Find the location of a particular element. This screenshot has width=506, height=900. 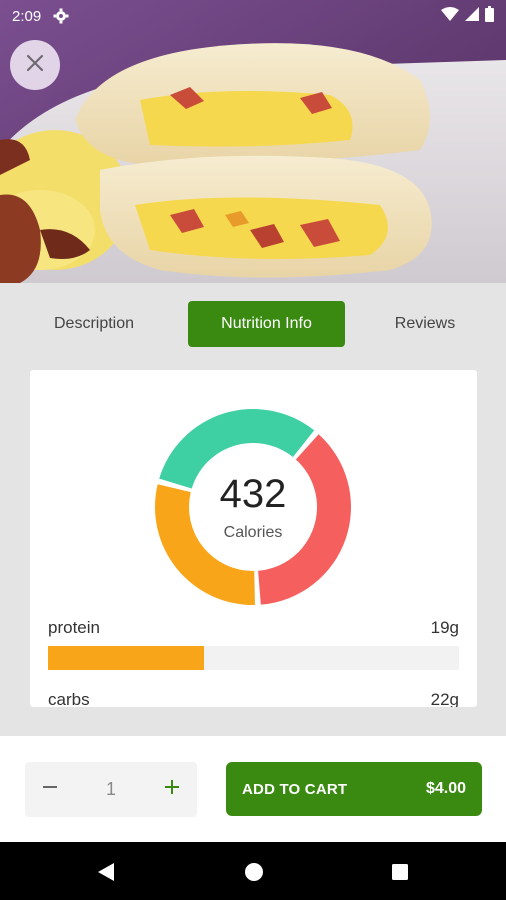

nutrient-carbs: carbs 22g is located at coordinates (253, 698).